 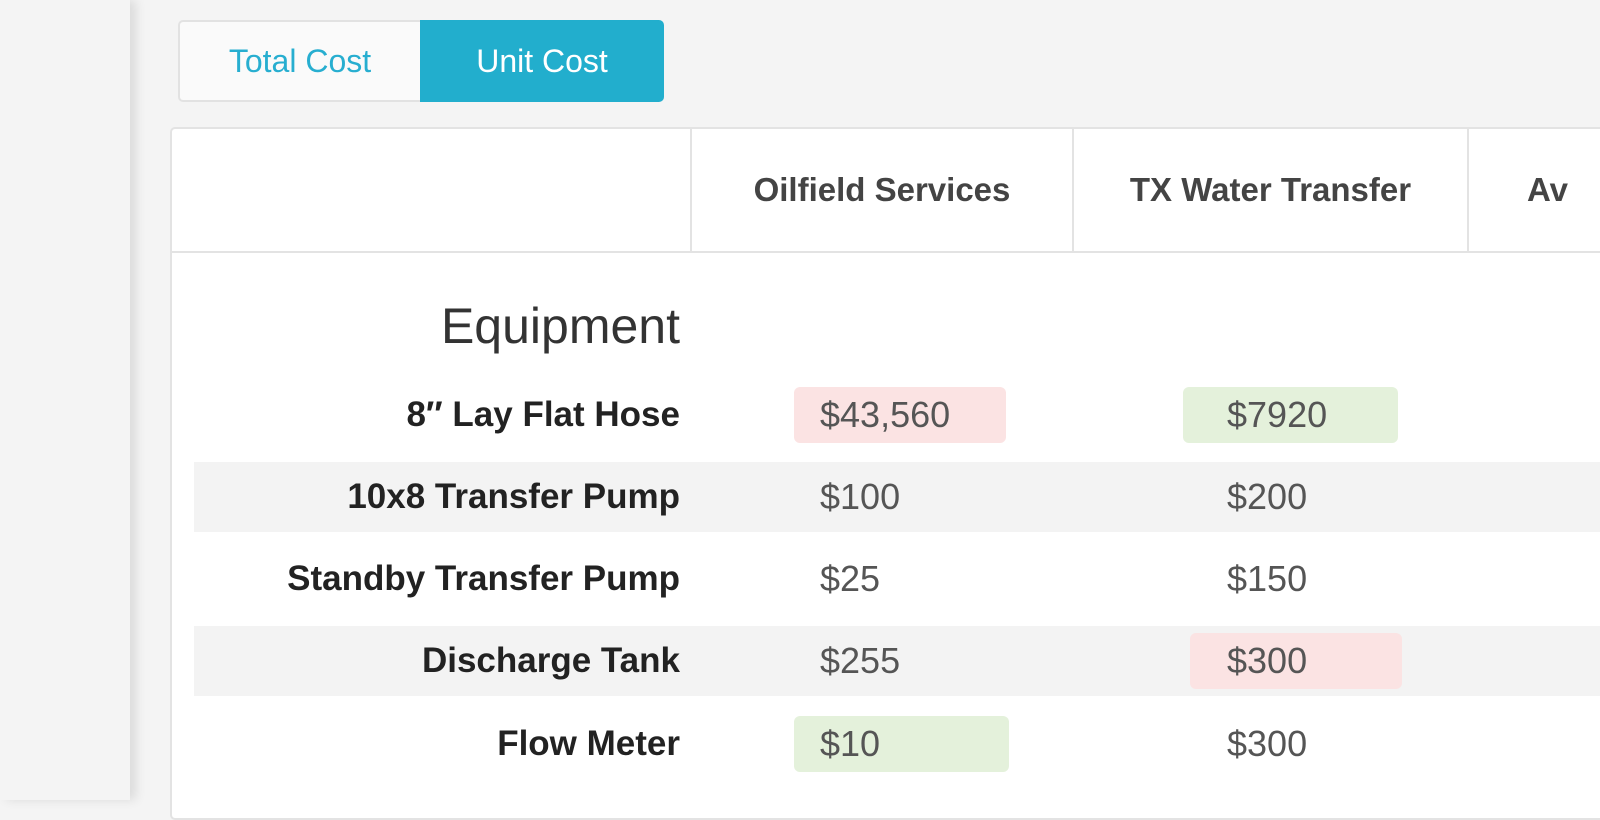 What do you see at coordinates (483, 578) in the screenshot?
I see `row-label: Standby Transfer Pump` at bounding box center [483, 578].